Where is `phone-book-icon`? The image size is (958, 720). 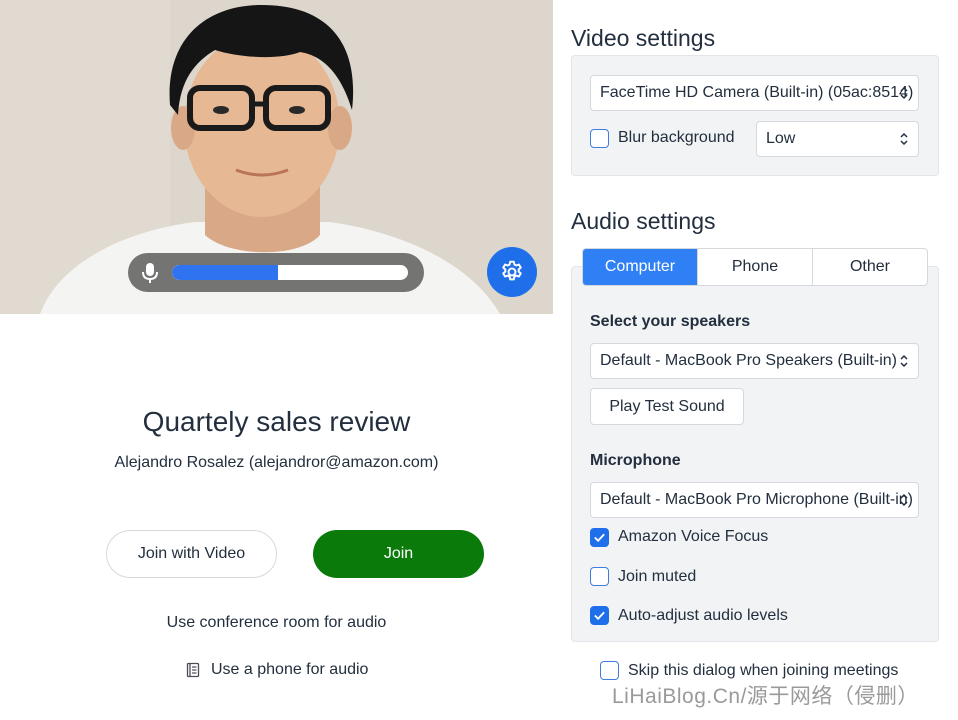
phone-book-icon is located at coordinates (193, 670).